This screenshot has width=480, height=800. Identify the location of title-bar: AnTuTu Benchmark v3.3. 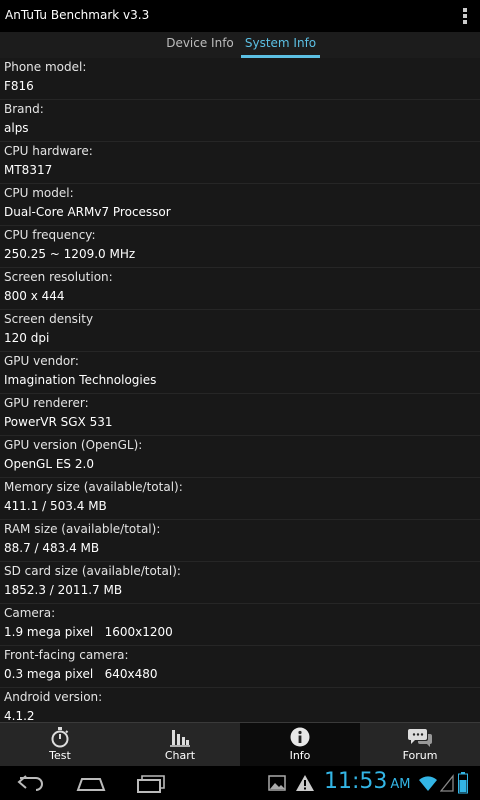
(240, 16).